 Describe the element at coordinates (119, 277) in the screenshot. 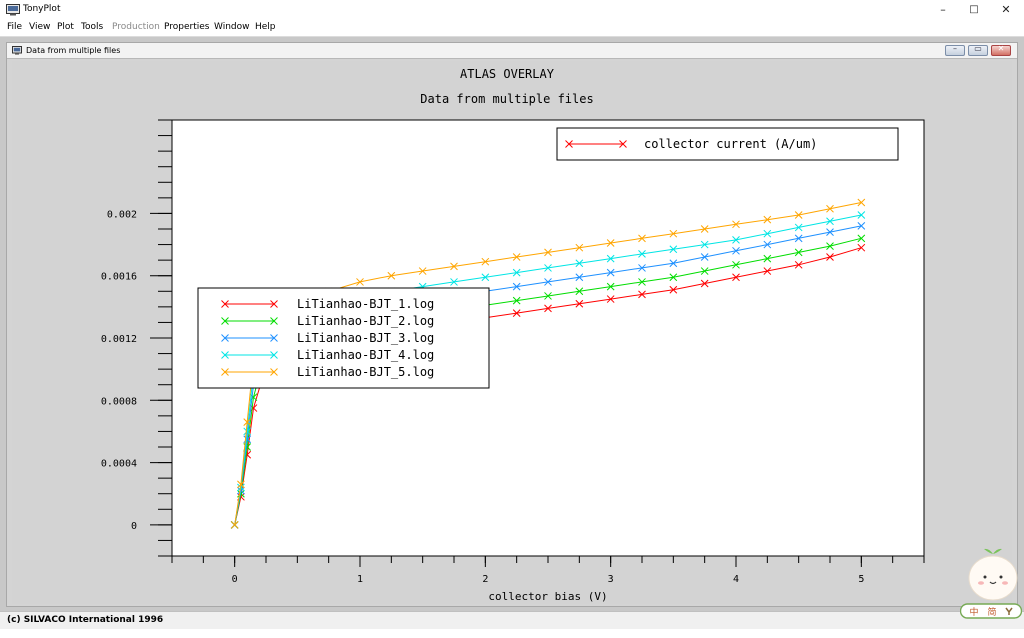

I see `y-tick-label: 0.0016` at that location.